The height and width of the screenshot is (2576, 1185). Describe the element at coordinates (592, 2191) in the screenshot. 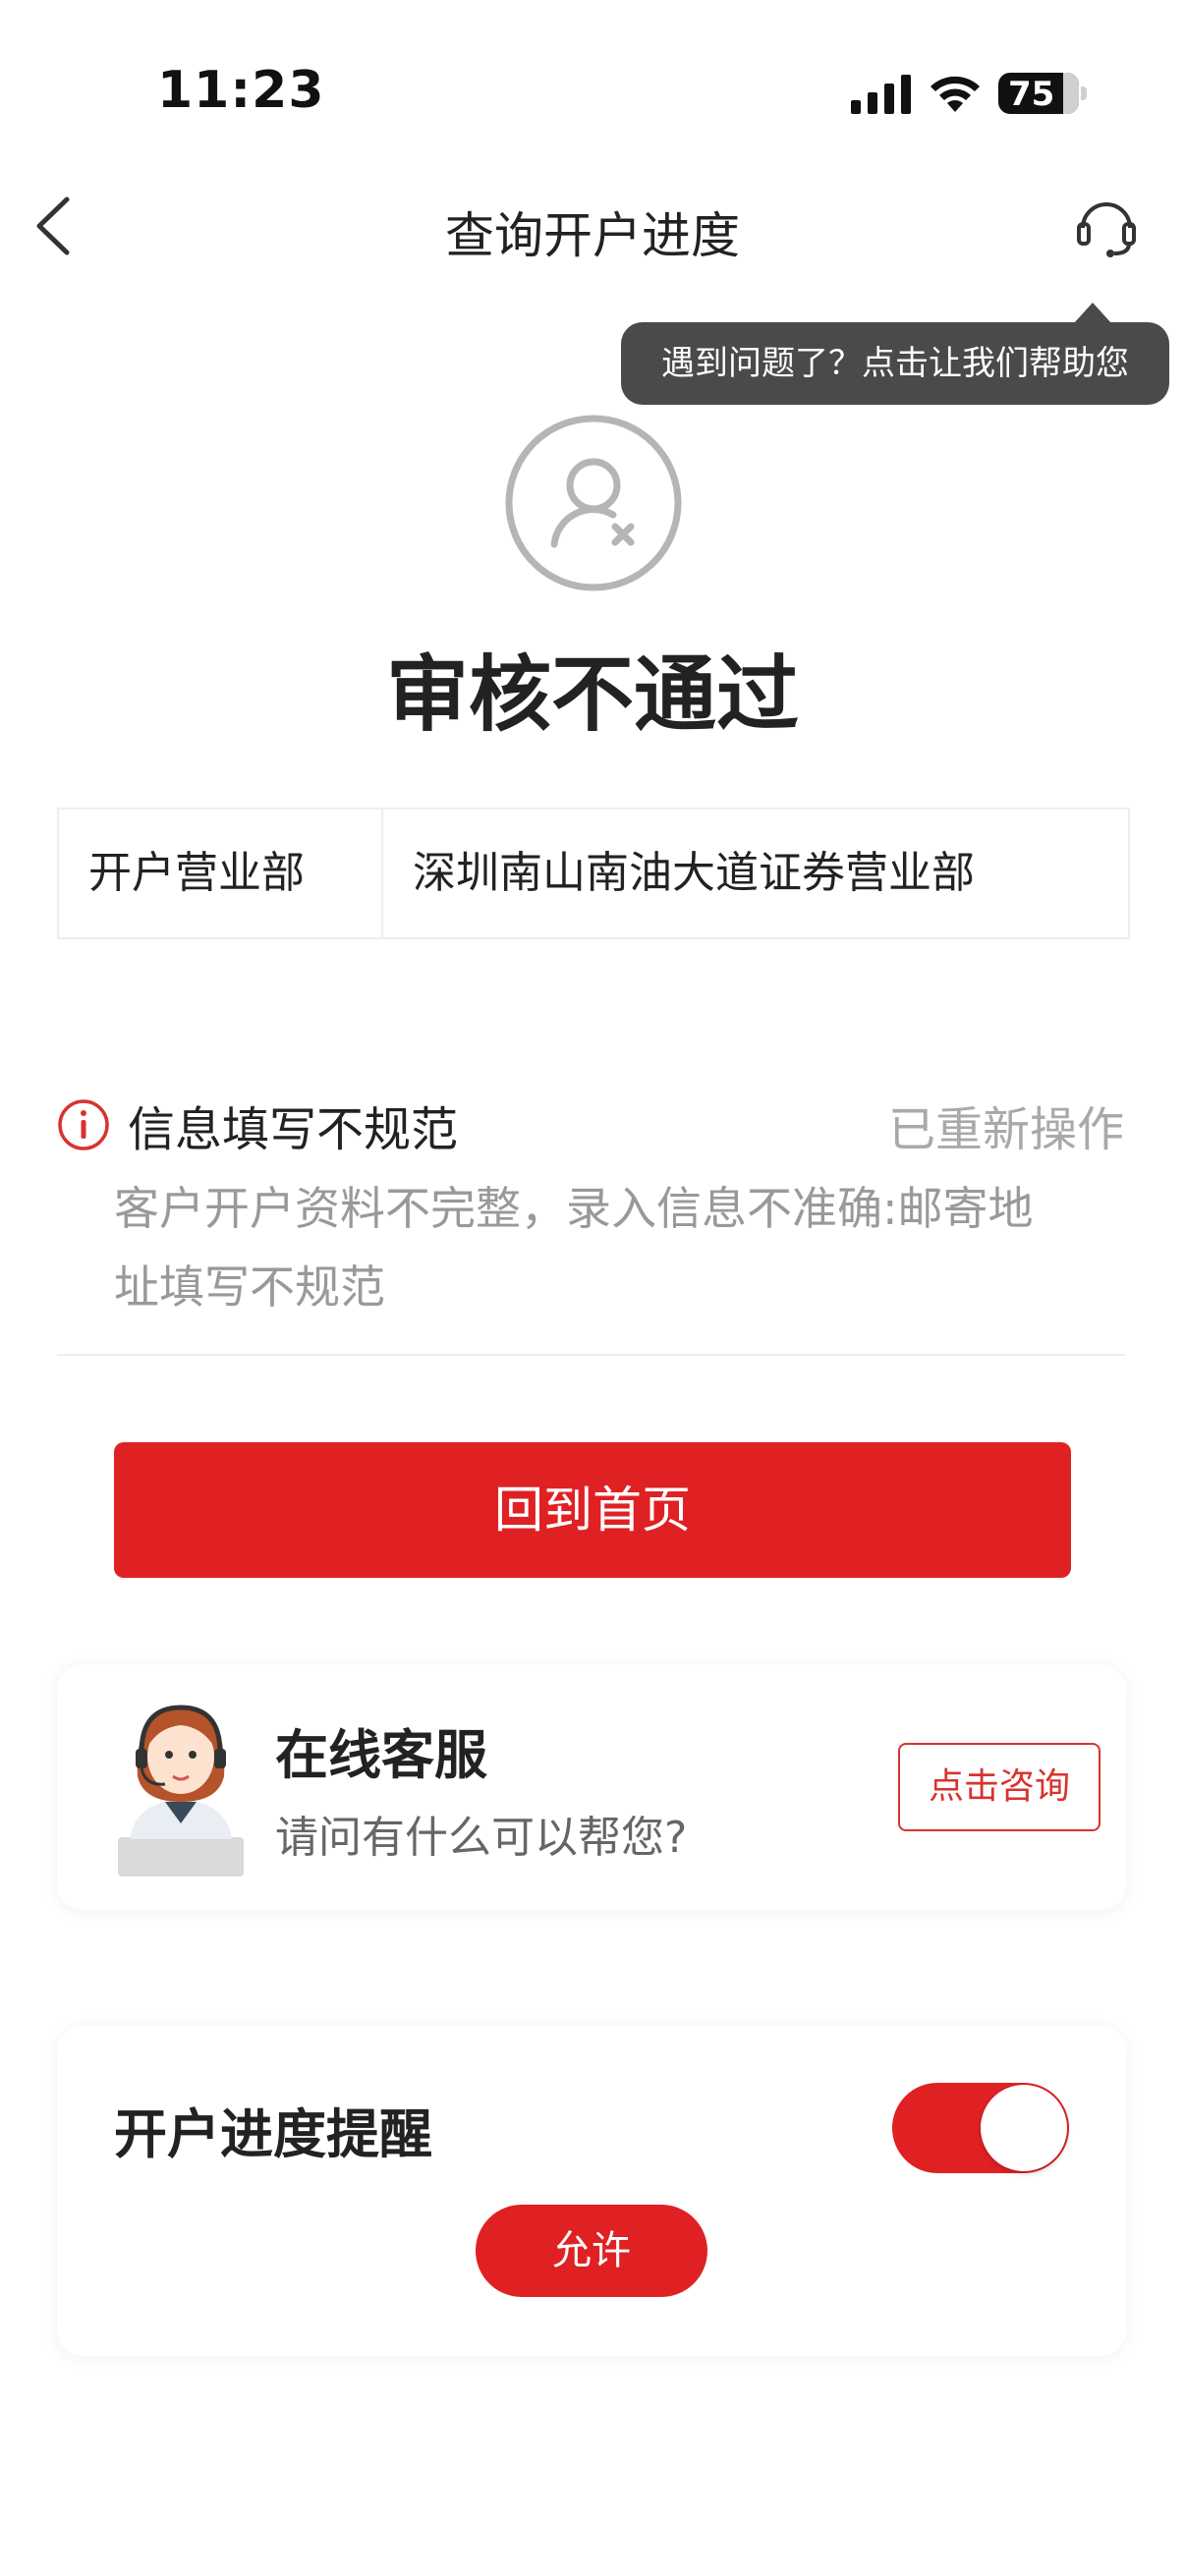

I see `progress-reminder-card: 开户进度提醒 允许` at that location.